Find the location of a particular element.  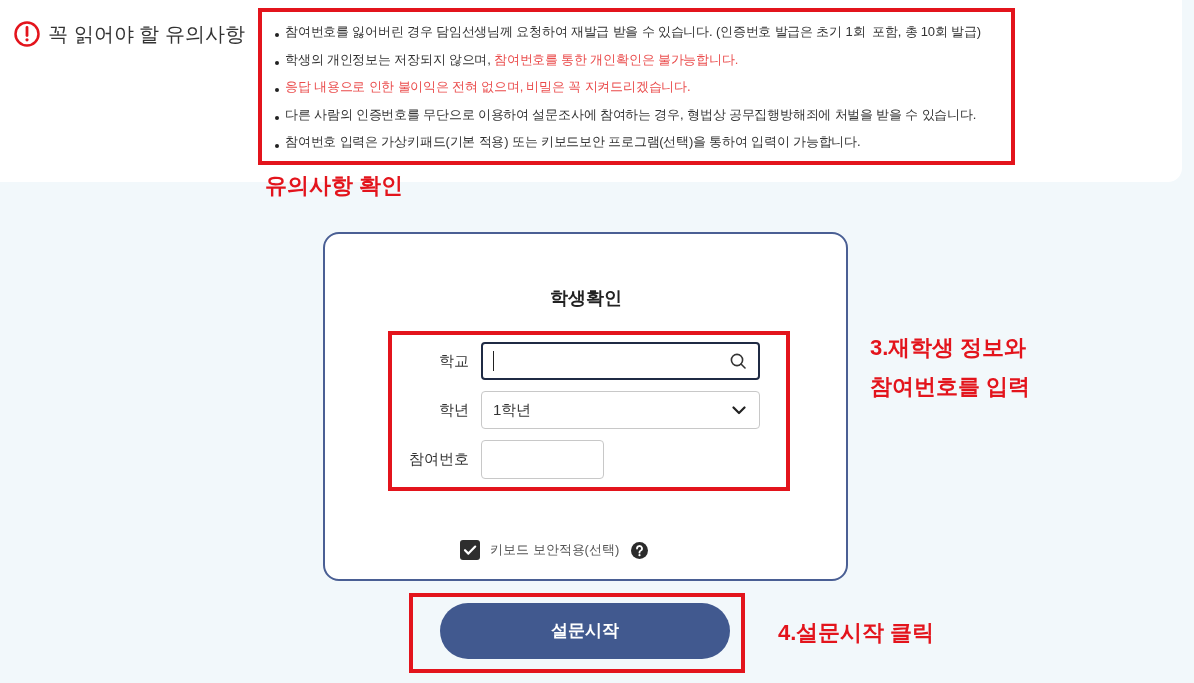

field-label: 학교 is located at coordinates (453, 360).